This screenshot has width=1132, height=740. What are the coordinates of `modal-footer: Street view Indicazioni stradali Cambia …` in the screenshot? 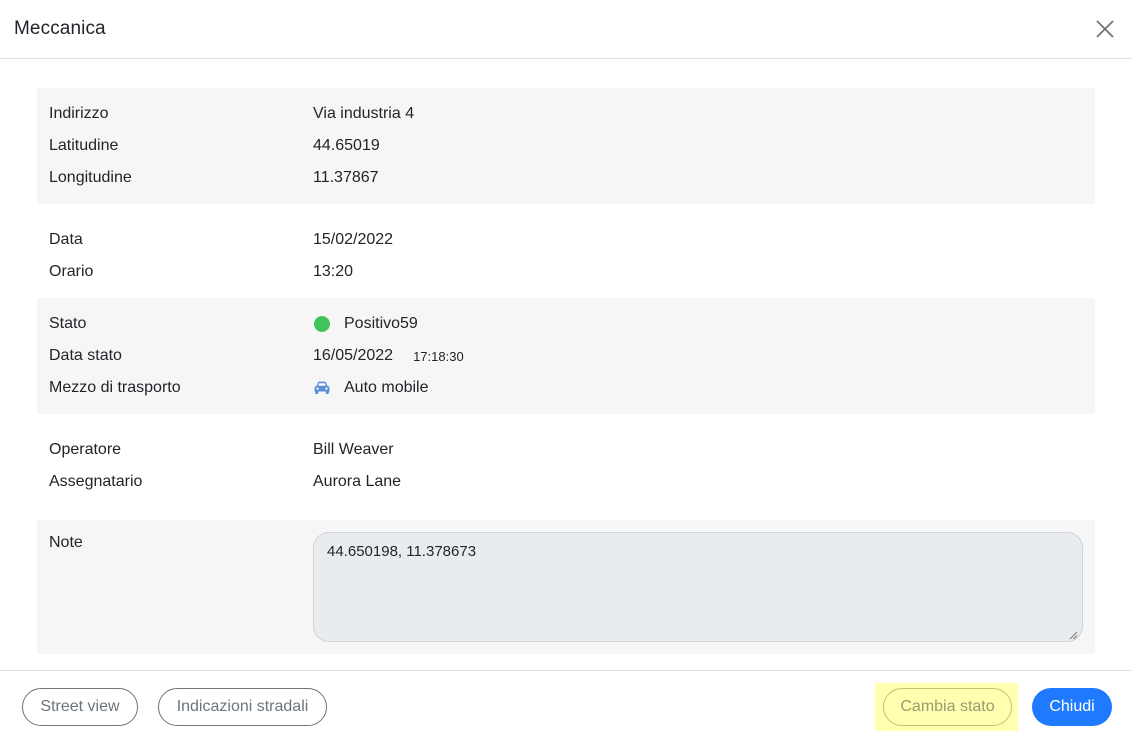 It's located at (566, 705).